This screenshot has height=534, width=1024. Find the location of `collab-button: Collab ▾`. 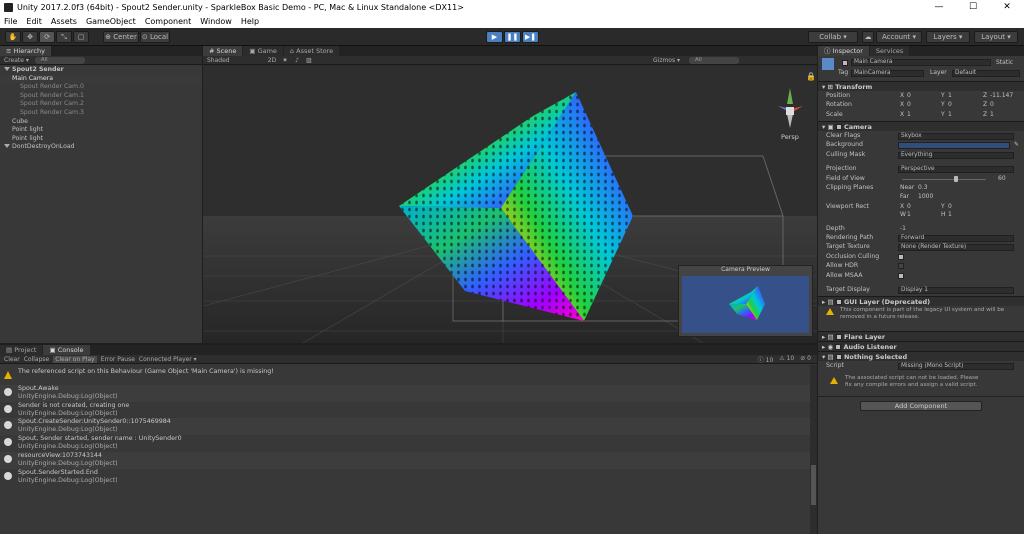

collab-button: Collab ▾ is located at coordinates (833, 37).